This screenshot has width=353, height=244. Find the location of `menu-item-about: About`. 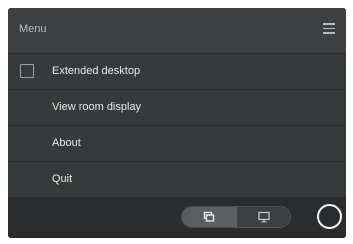

menu-item-about: About is located at coordinates (177, 143).